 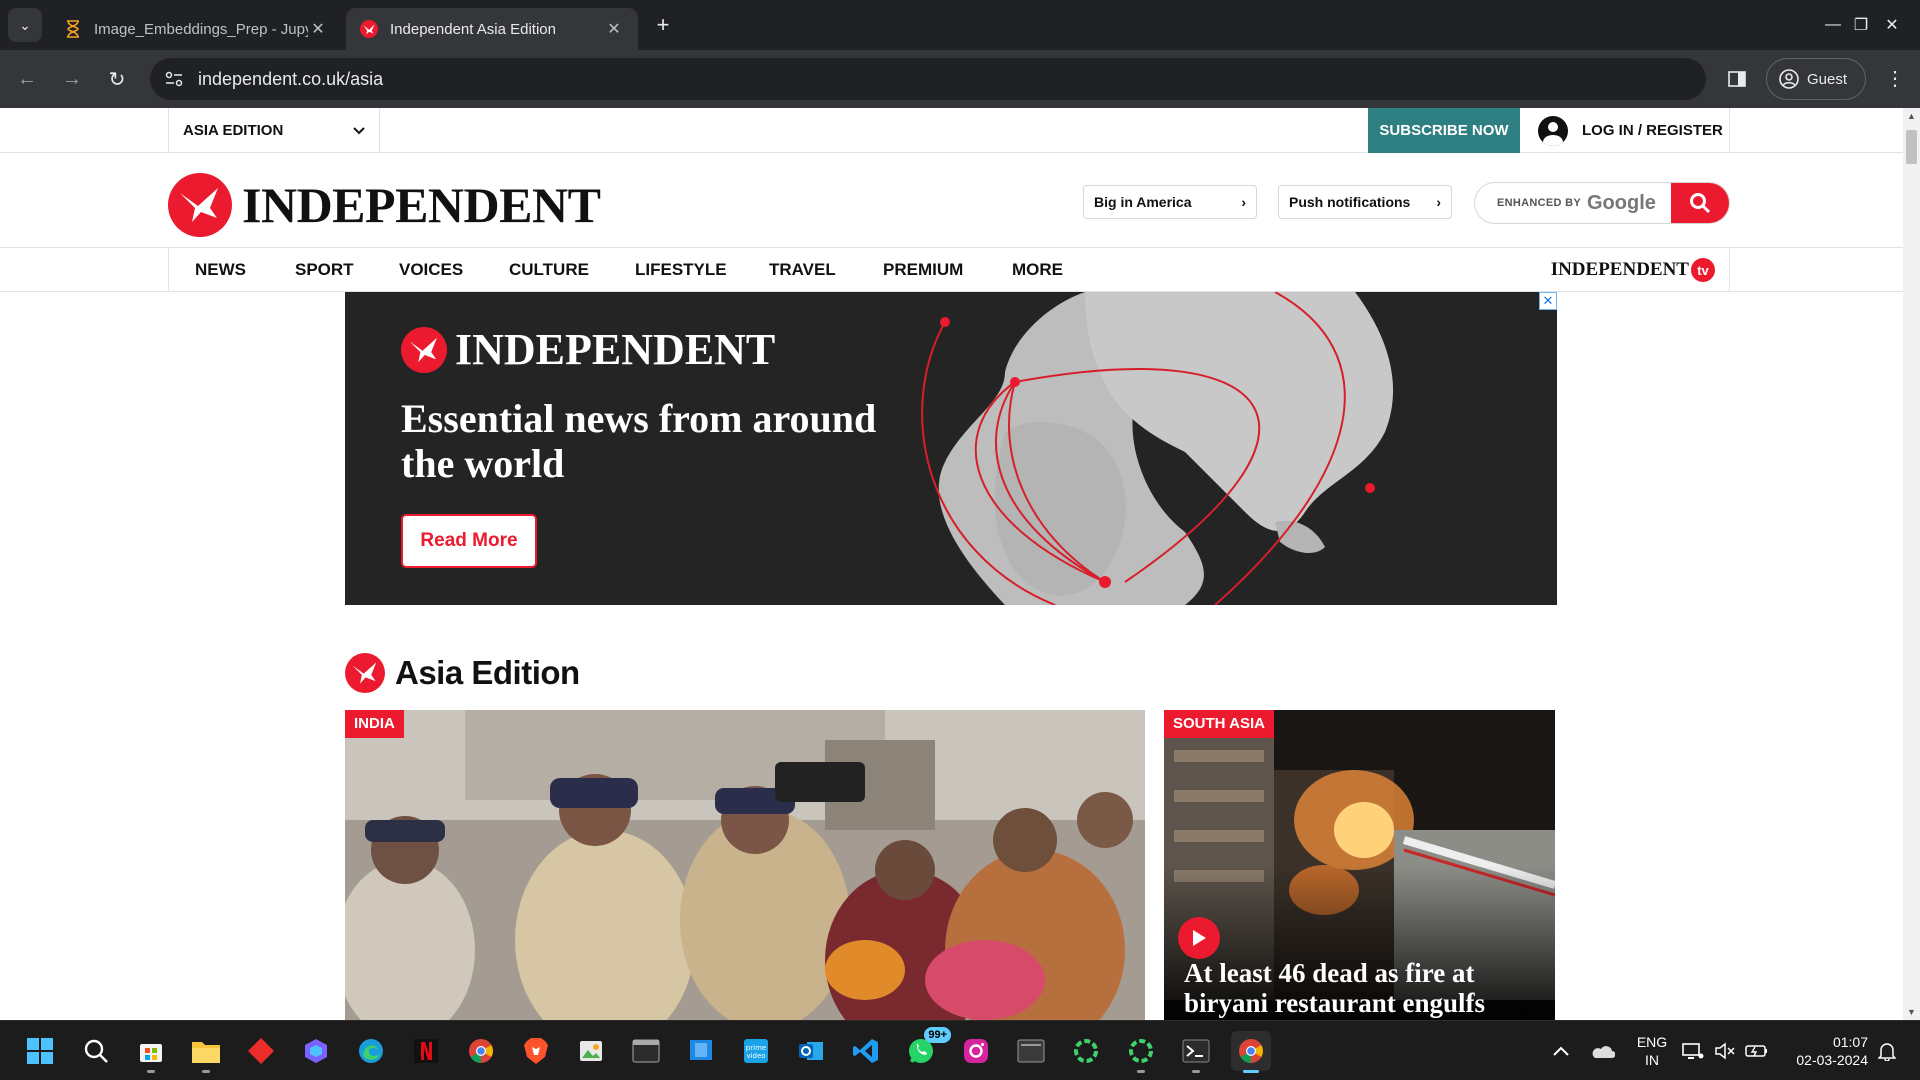 I want to click on address-bar: independent.co.uk/asia, so click(x=928, y=79).